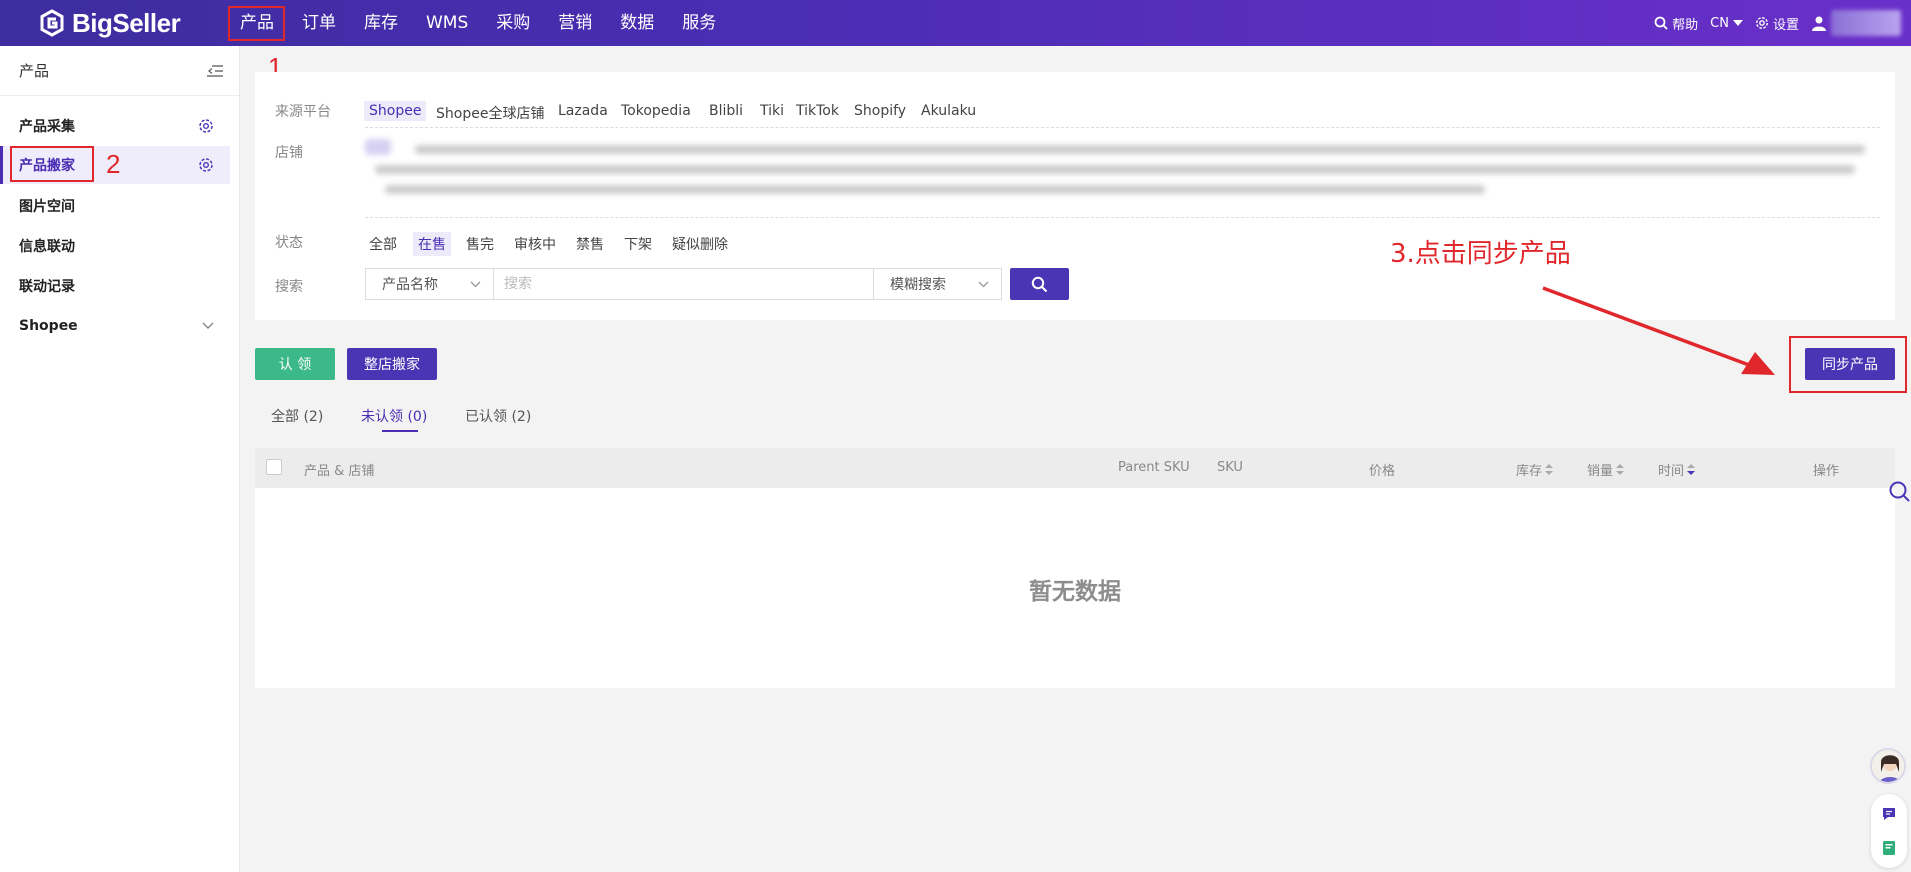 Image resolution: width=1911 pixels, height=872 pixels. Describe the element at coordinates (1075, 468) in the screenshot. I see `table-header: 产品 & 店铺 Parent SKU SKU 价格 库存 销量 时间 操作` at that location.